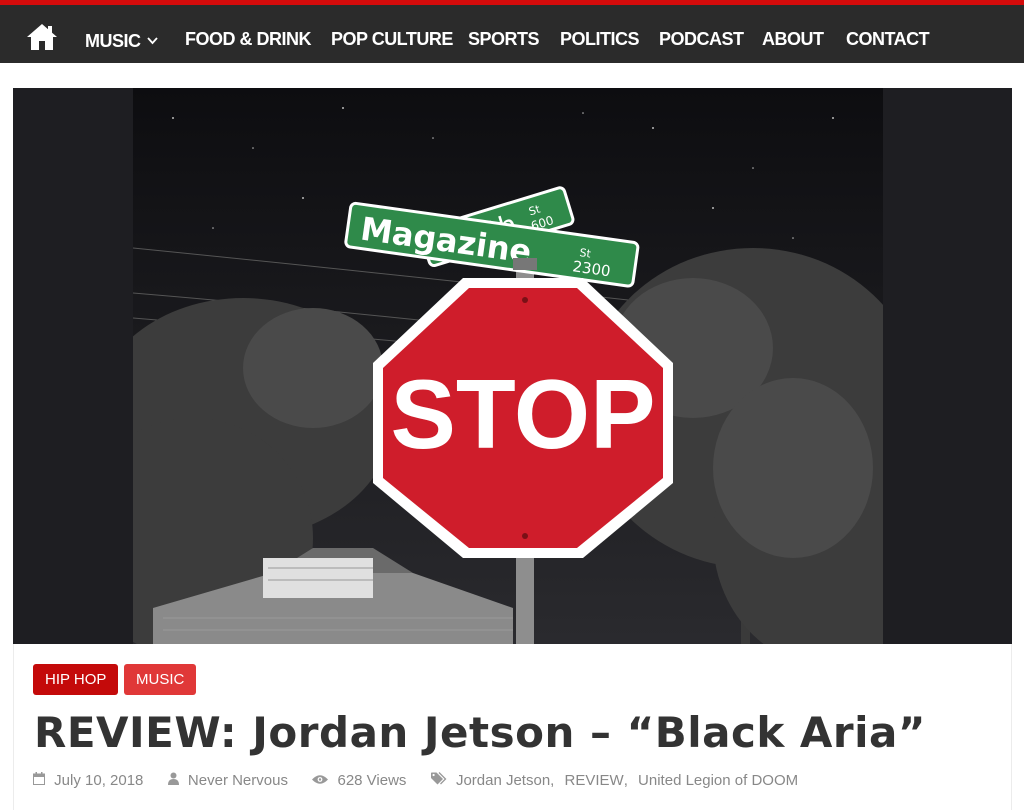 The width and height of the screenshot is (1024, 810). Describe the element at coordinates (76, 679) in the screenshot. I see `category-hip-hop: HIP HOP` at that location.